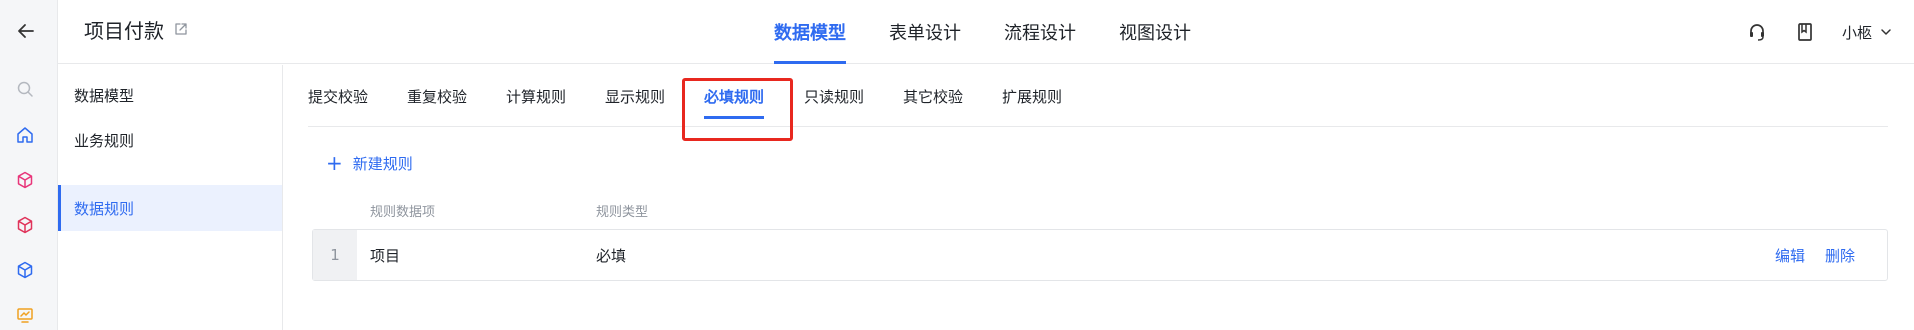  What do you see at coordinates (25, 225) in the screenshot?
I see `cube-red-icon` at bounding box center [25, 225].